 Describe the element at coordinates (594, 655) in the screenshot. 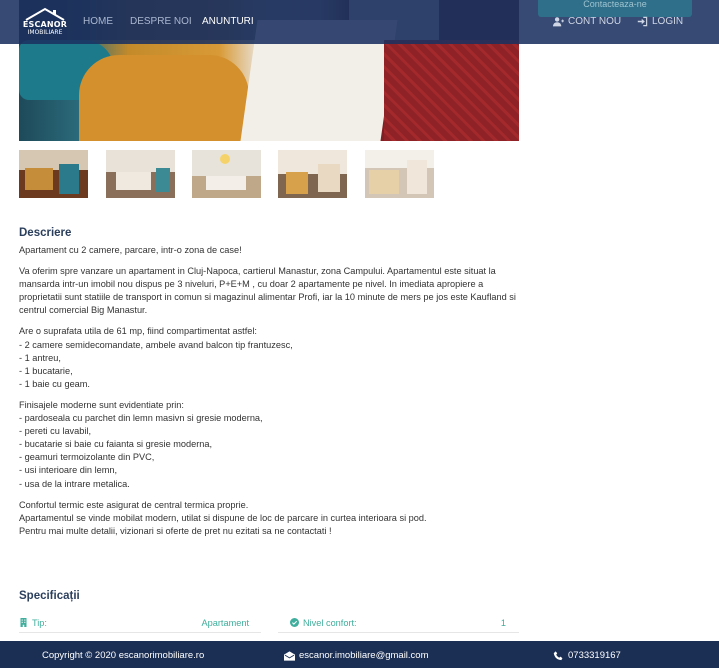

I see `phone-text: 0733319167` at that location.